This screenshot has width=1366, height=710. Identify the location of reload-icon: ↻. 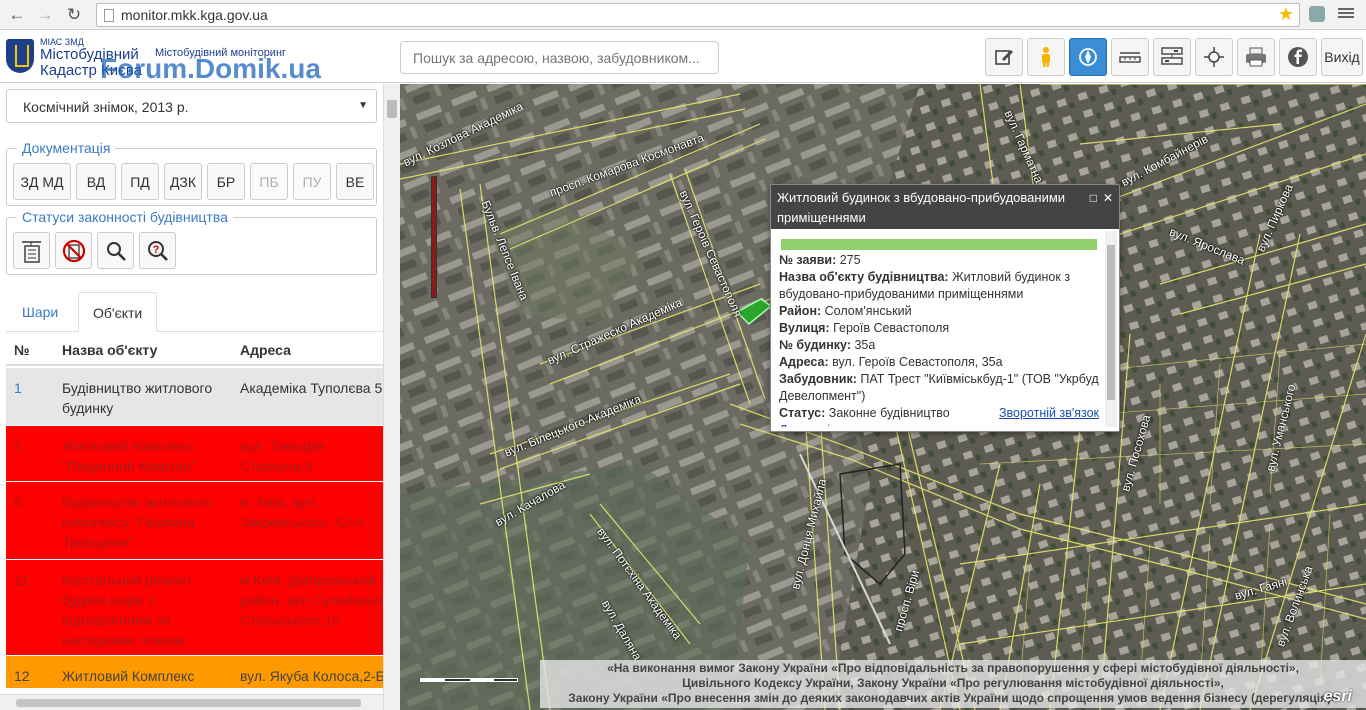
(74, 15).